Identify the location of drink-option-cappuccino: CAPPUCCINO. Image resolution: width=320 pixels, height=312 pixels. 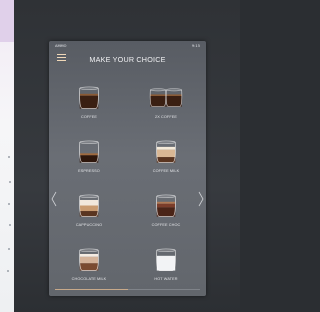
(89, 211).